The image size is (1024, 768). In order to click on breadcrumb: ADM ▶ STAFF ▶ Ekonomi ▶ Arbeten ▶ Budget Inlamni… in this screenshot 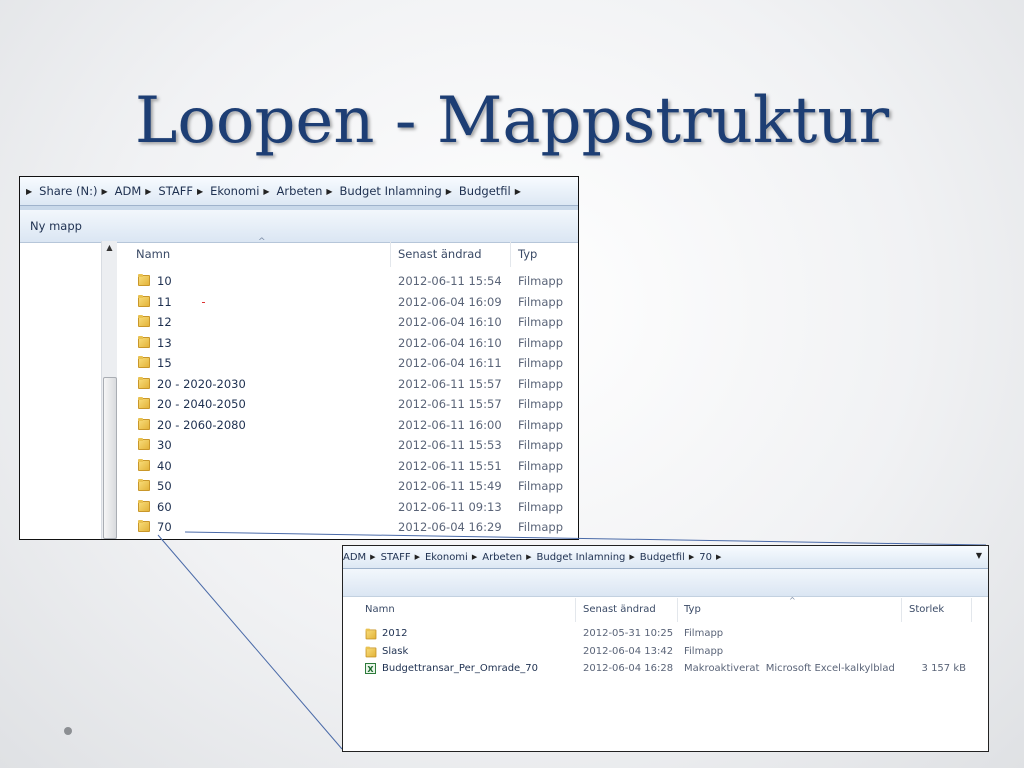, I will do `click(534, 557)`.